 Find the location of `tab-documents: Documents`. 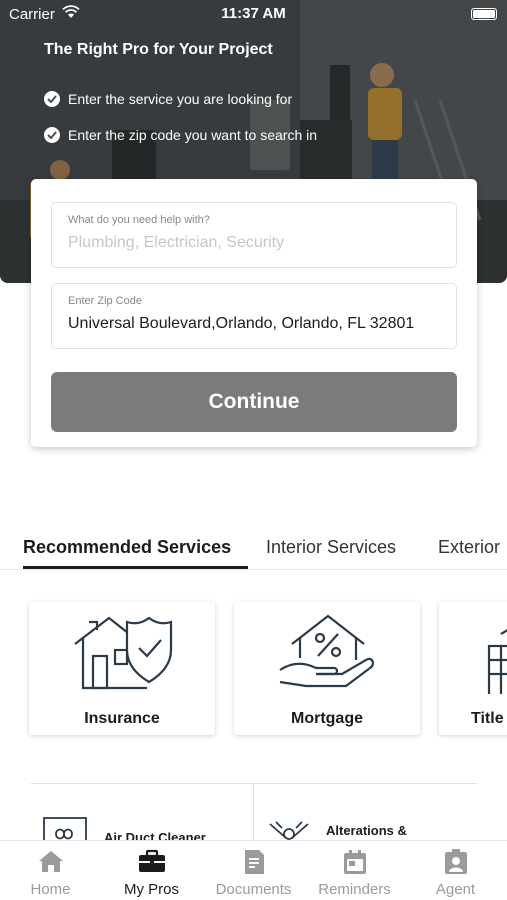

tab-documents: Documents is located at coordinates (253, 870).